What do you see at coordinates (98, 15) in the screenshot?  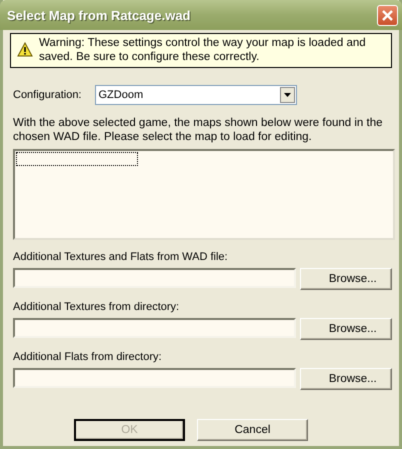 I see `window-title: Select Map from Ratcage.wad` at bounding box center [98, 15].